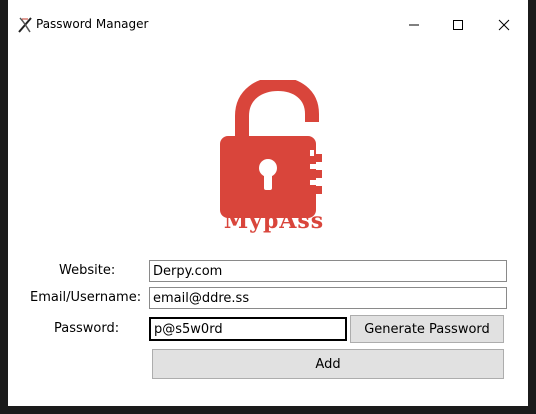 This screenshot has height=414, width=536. I want to click on window-title: Password Manager, so click(92, 24).